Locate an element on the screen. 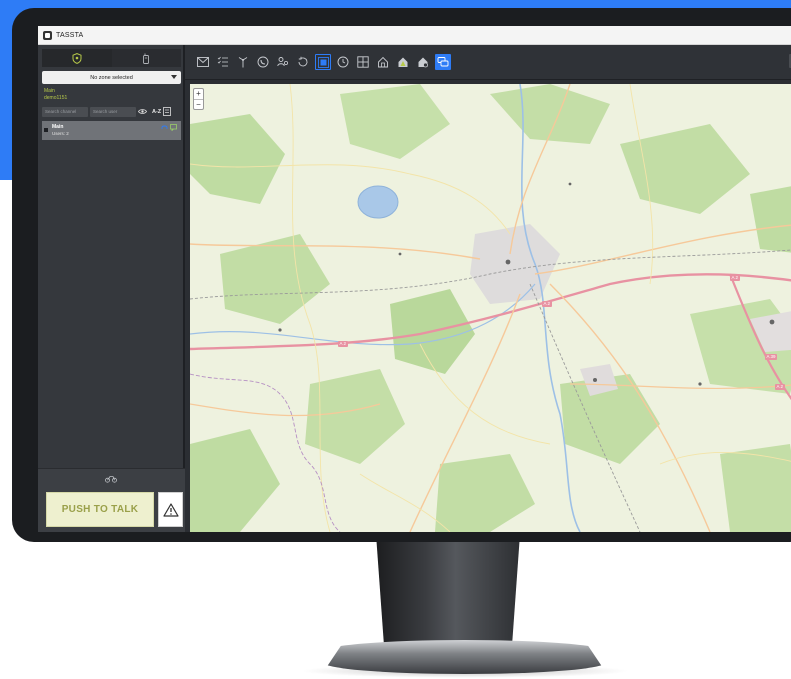 This screenshot has width=791, height=679. user-name: demo1151 is located at coordinates (56, 98).